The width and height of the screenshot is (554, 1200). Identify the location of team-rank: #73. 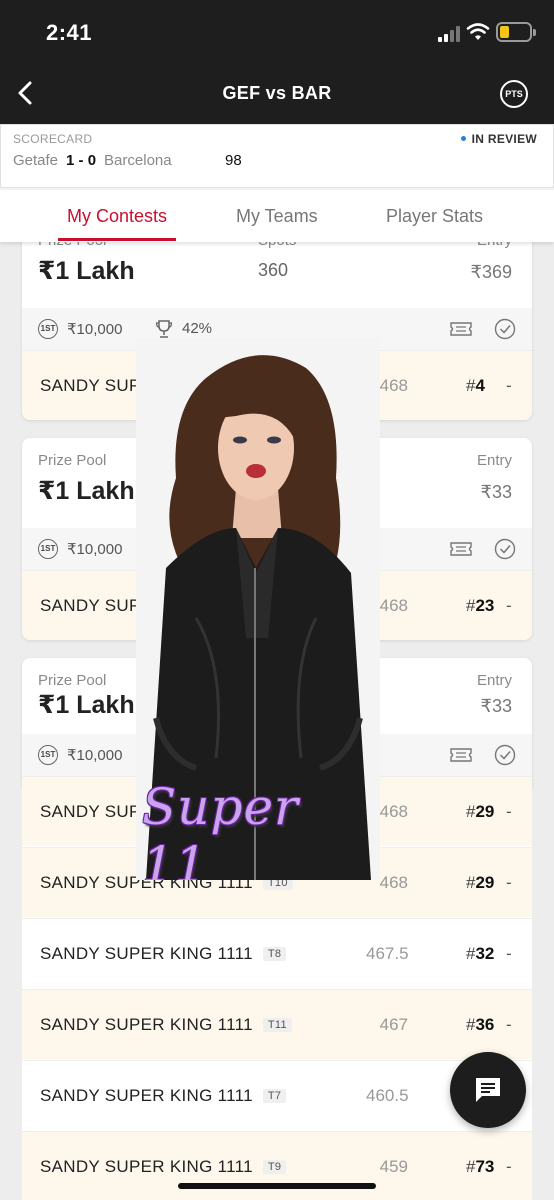
(480, 1166).